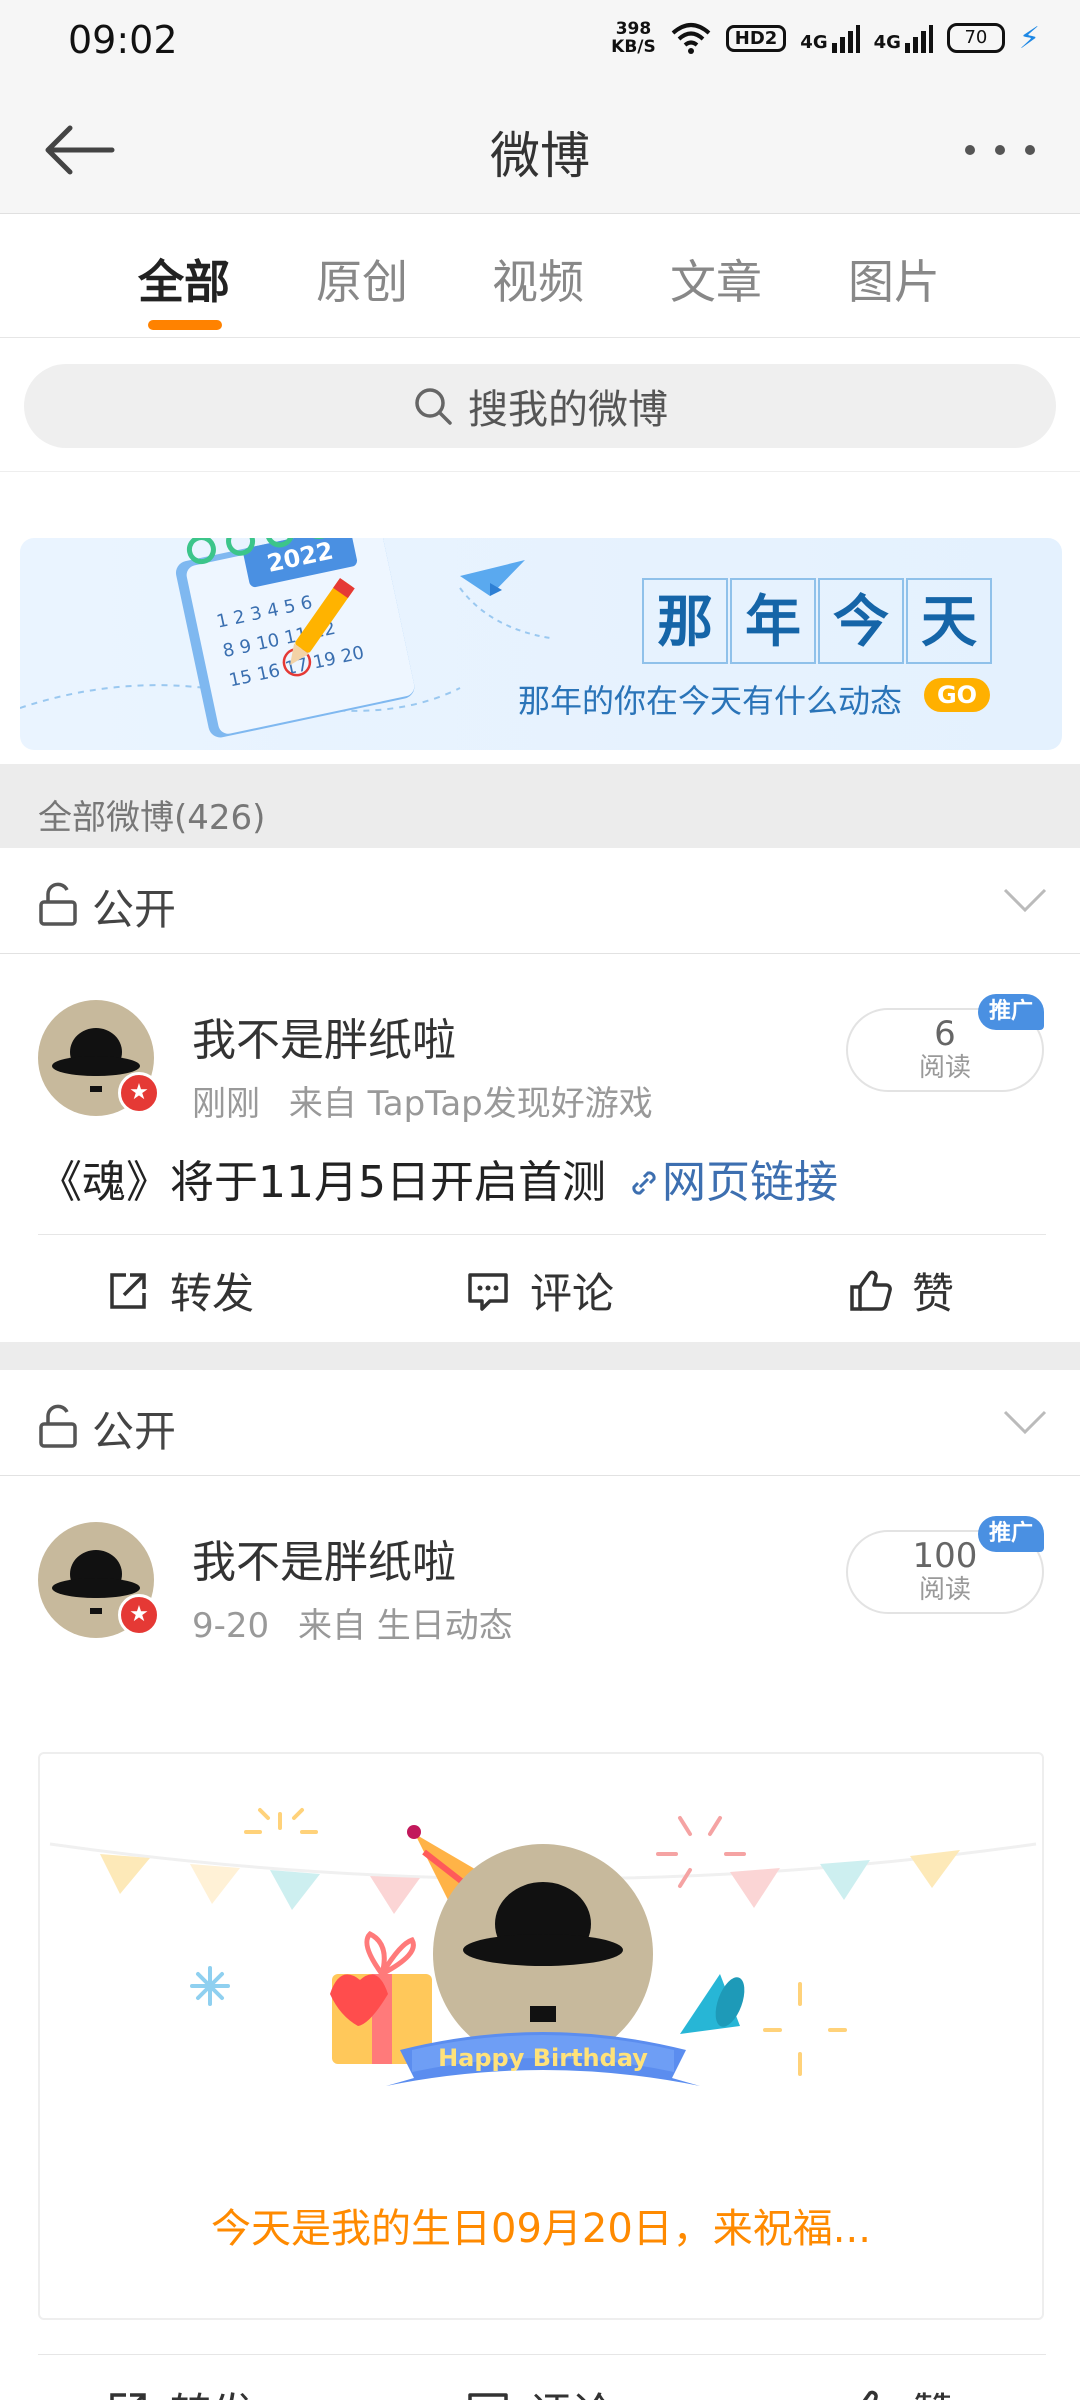 The image size is (1080, 2400). Describe the element at coordinates (438, 1182) in the screenshot. I see `post-text: 《魂》将于11月5日开启首测 网页链接` at that location.